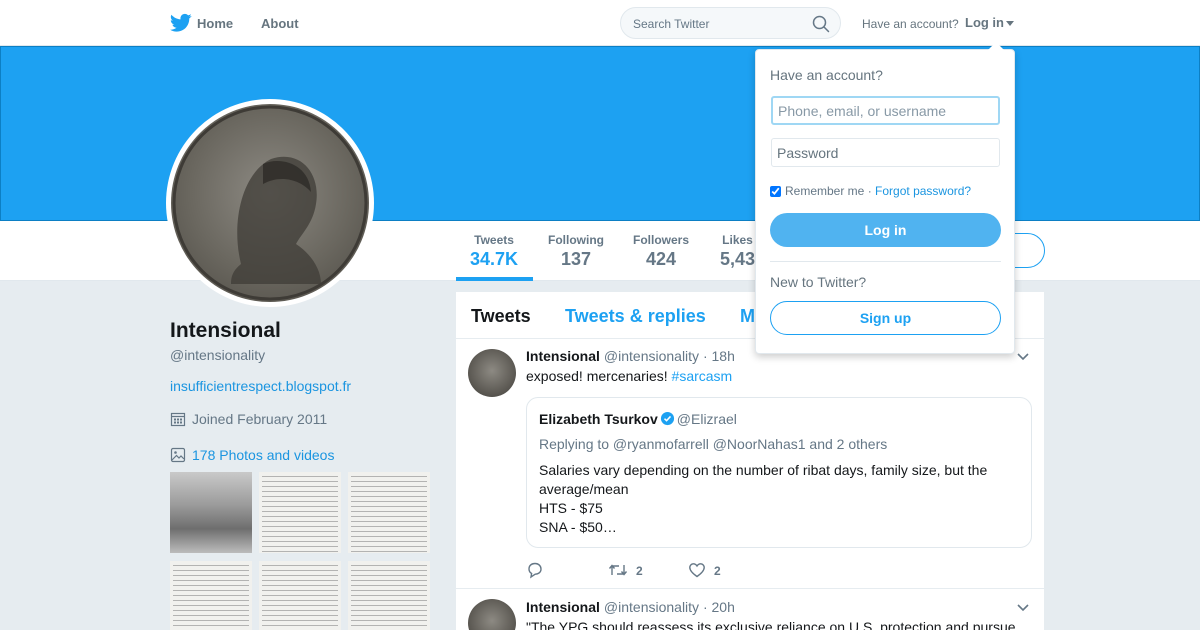  Describe the element at coordinates (639, 571) in the screenshot. I see `retweet-count: 2` at that location.